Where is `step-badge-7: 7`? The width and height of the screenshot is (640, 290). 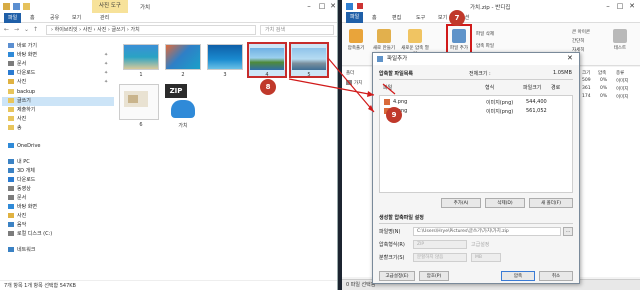
step-badge-7: 7 is located at coordinates (457, 18).